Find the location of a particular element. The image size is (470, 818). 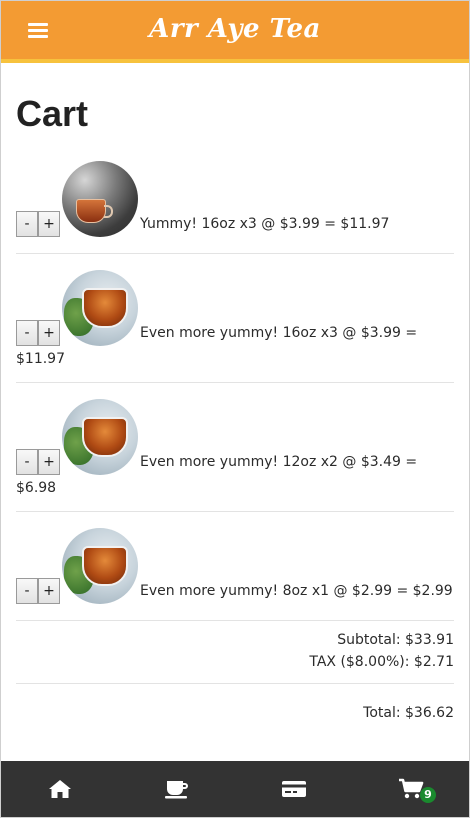

home-icon is located at coordinates (59, 789).